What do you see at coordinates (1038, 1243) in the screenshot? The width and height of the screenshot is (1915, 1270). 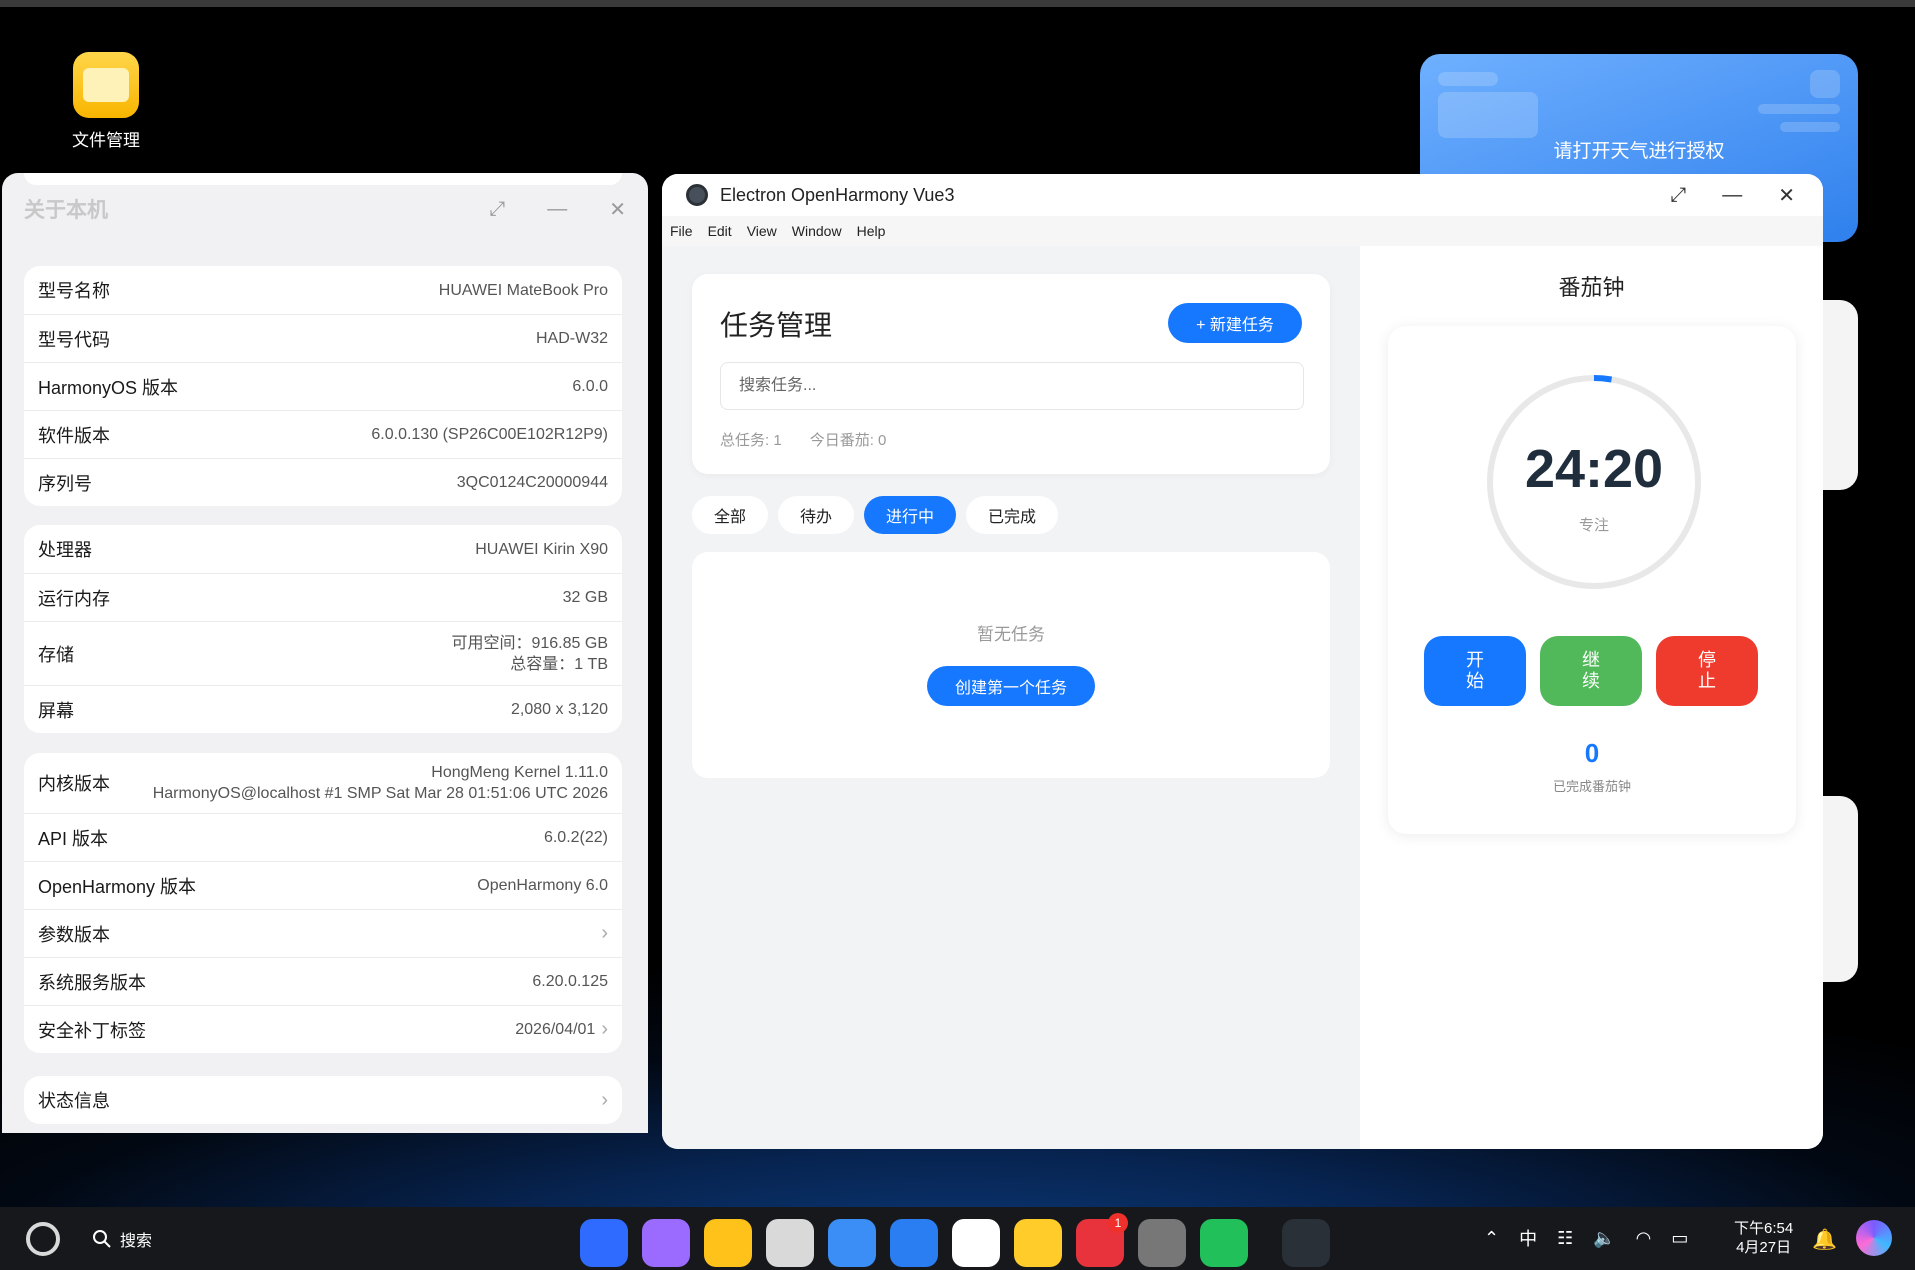 I see `notes-icon` at bounding box center [1038, 1243].